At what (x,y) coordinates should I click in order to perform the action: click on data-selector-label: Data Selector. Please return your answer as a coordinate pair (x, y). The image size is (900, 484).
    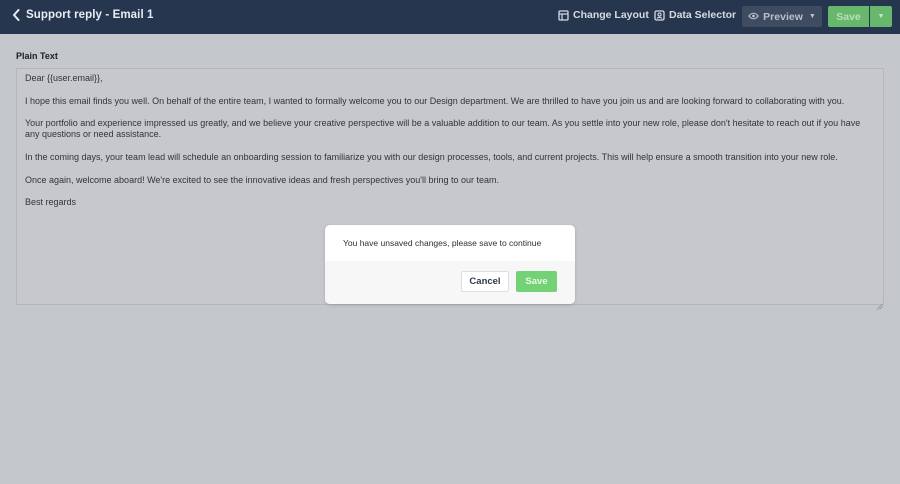
    Looking at the image, I should click on (703, 15).